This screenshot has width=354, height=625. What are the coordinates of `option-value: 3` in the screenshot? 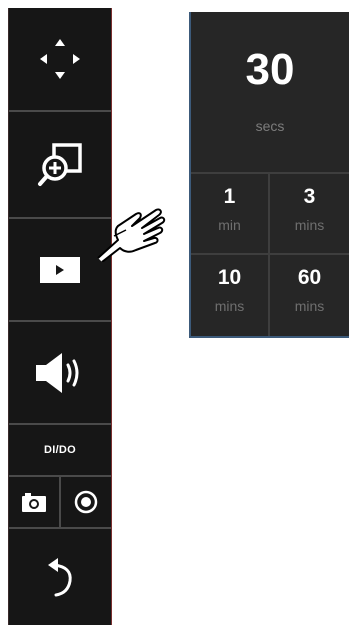 It's located at (309, 196).